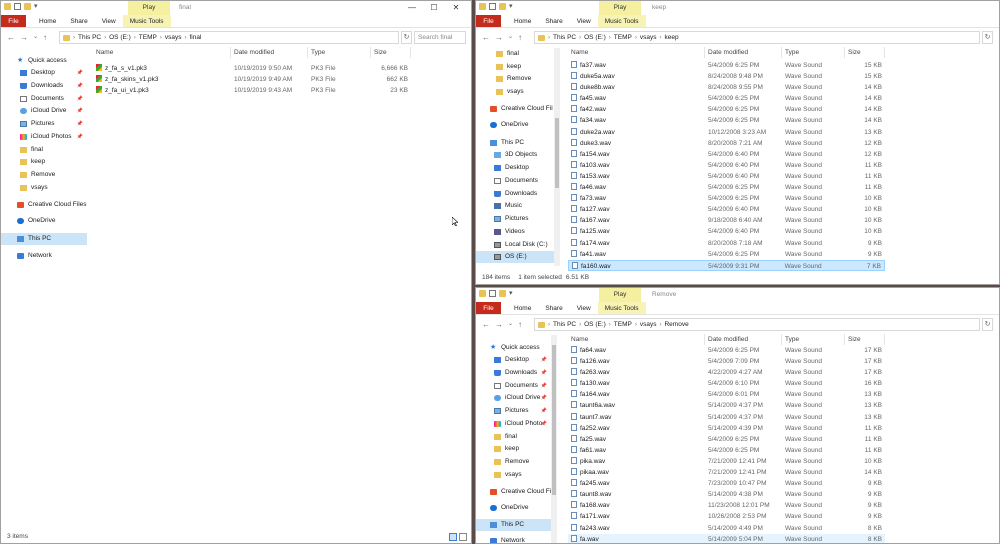  What do you see at coordinates (515, 232) in the screenshot?
I see `sidebar-item: Videos` at bounding box center [515, 232].